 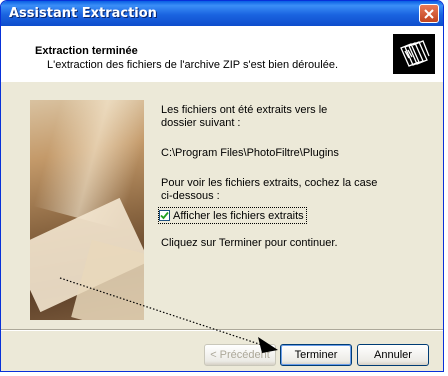 What do you see at coordinates (83, 13) in the screenshot?
I see `window-title: Assistant Extraction` at bounding box center [83, 13].